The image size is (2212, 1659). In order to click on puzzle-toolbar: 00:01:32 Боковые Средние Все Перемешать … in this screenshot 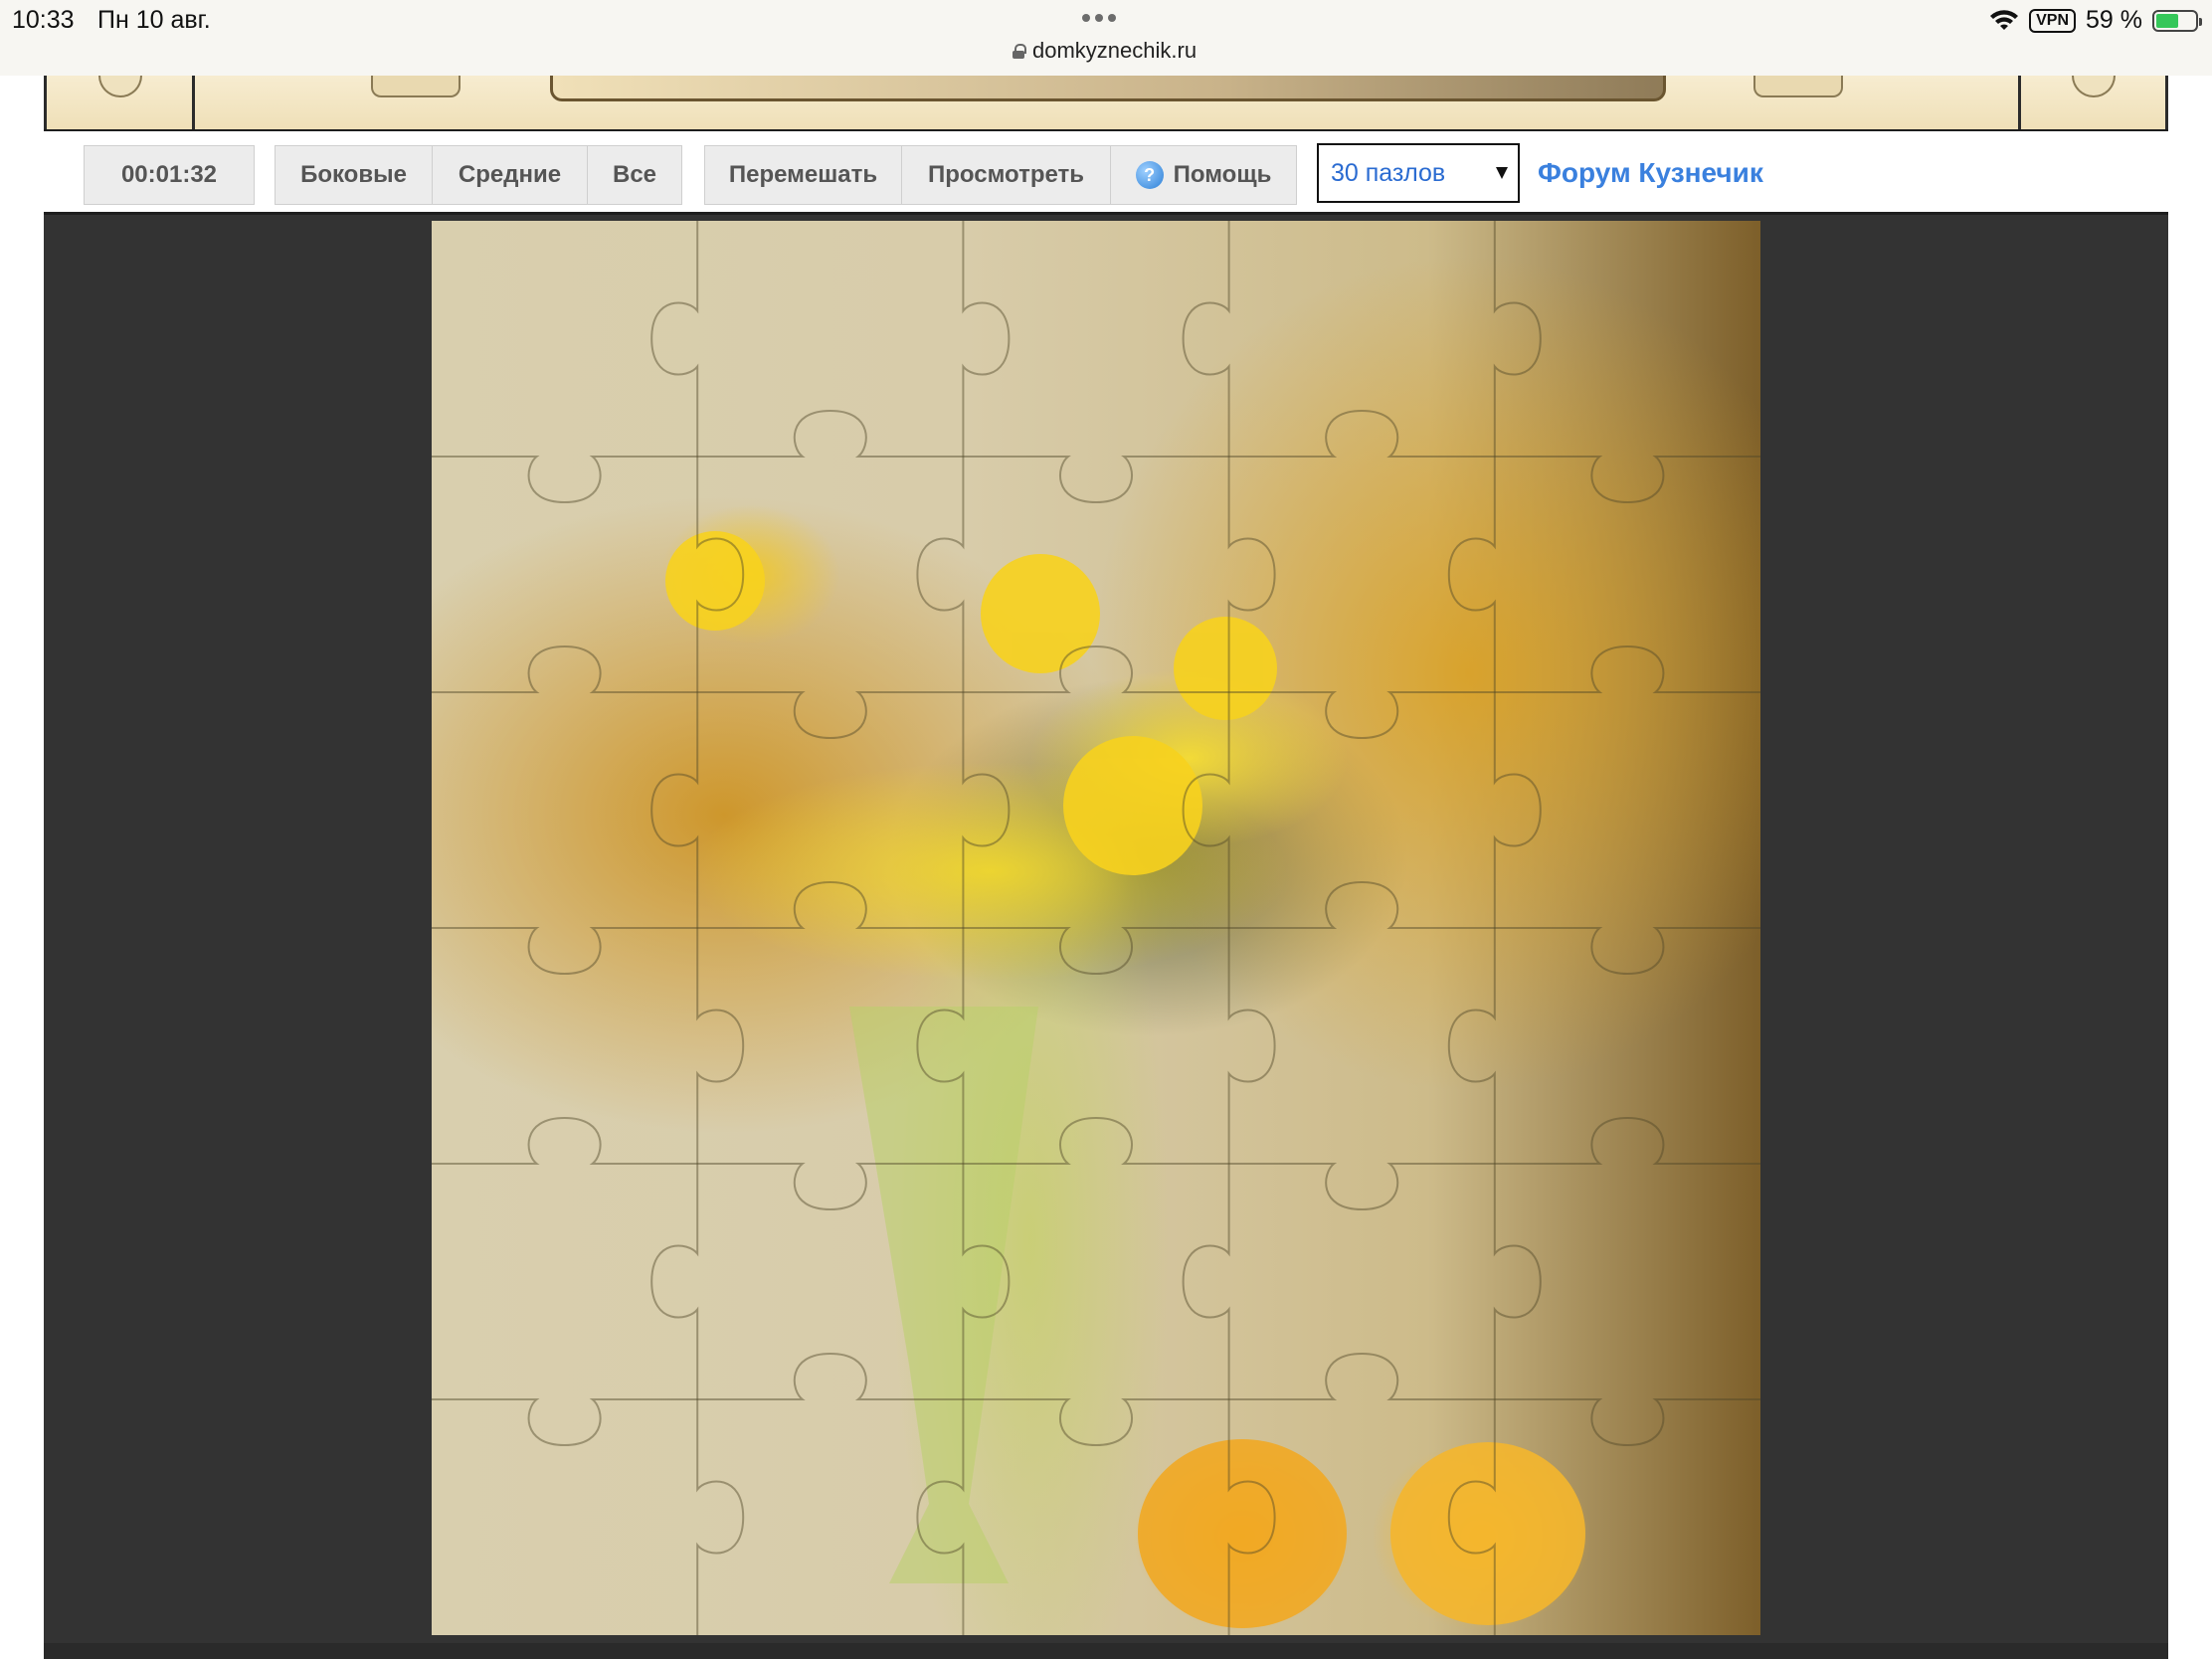, I will do `click(1106, 172)`.